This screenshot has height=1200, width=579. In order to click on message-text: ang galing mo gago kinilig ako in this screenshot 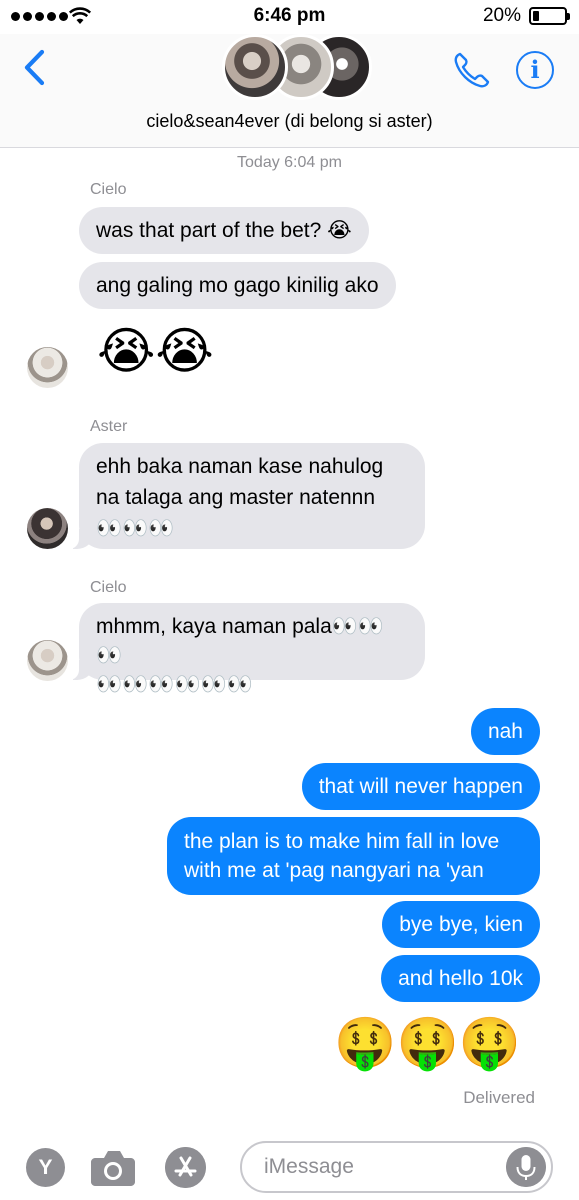, I will do `click(237, 285)`.